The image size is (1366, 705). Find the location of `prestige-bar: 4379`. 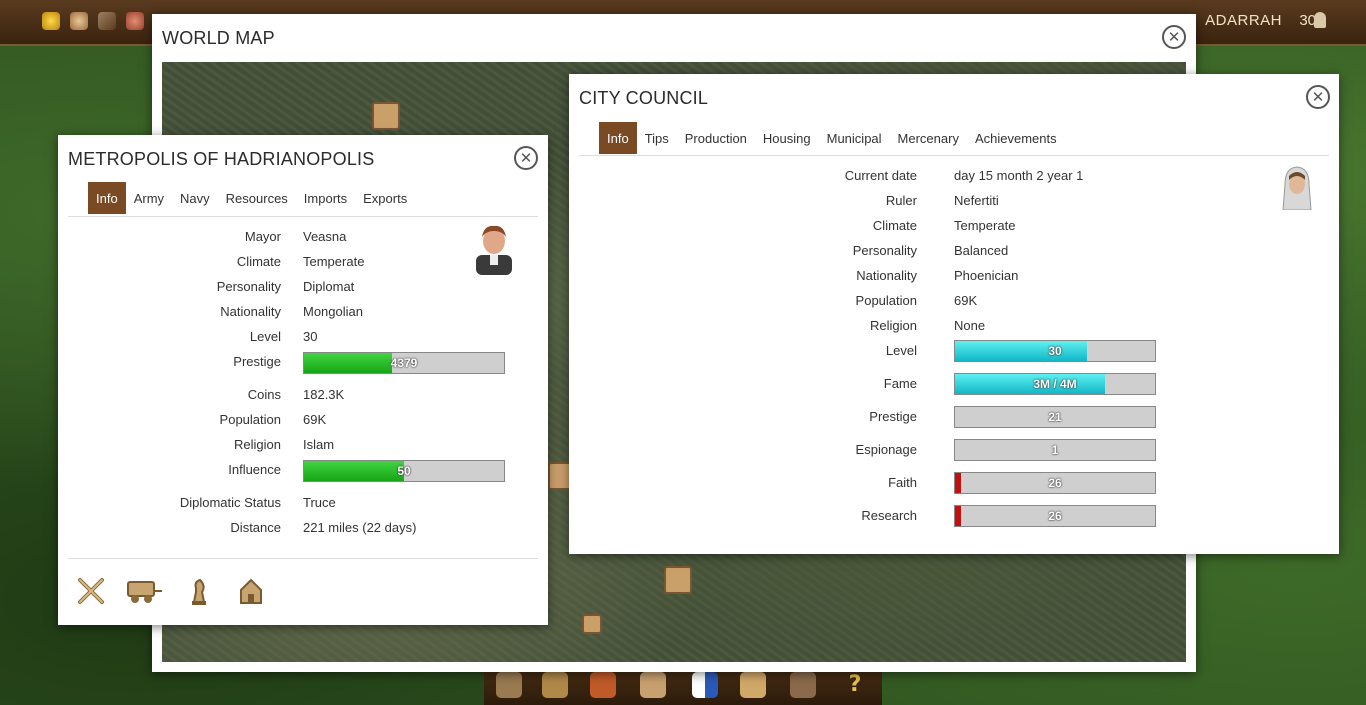

prestige-bar: 4379 is located at coordinates (404, 363).